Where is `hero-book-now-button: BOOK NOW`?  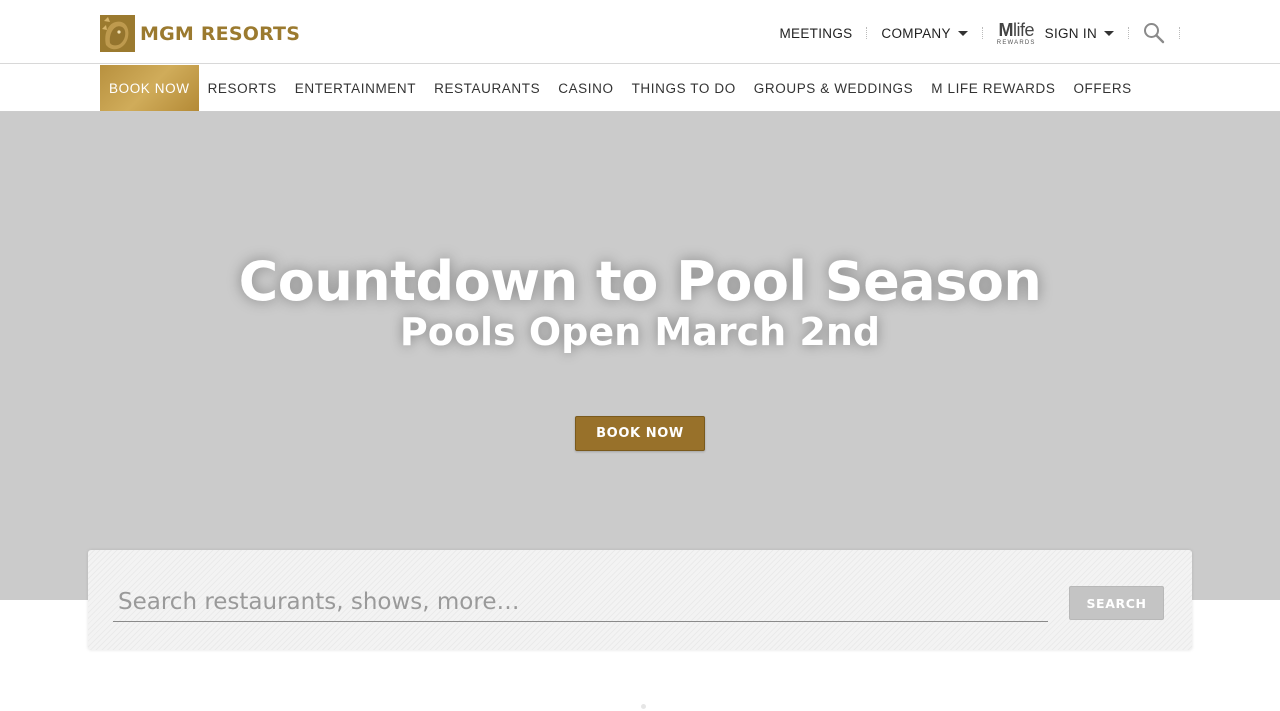 hero-book-now-button: BOOK NOW is located at coordinates (640, 433).